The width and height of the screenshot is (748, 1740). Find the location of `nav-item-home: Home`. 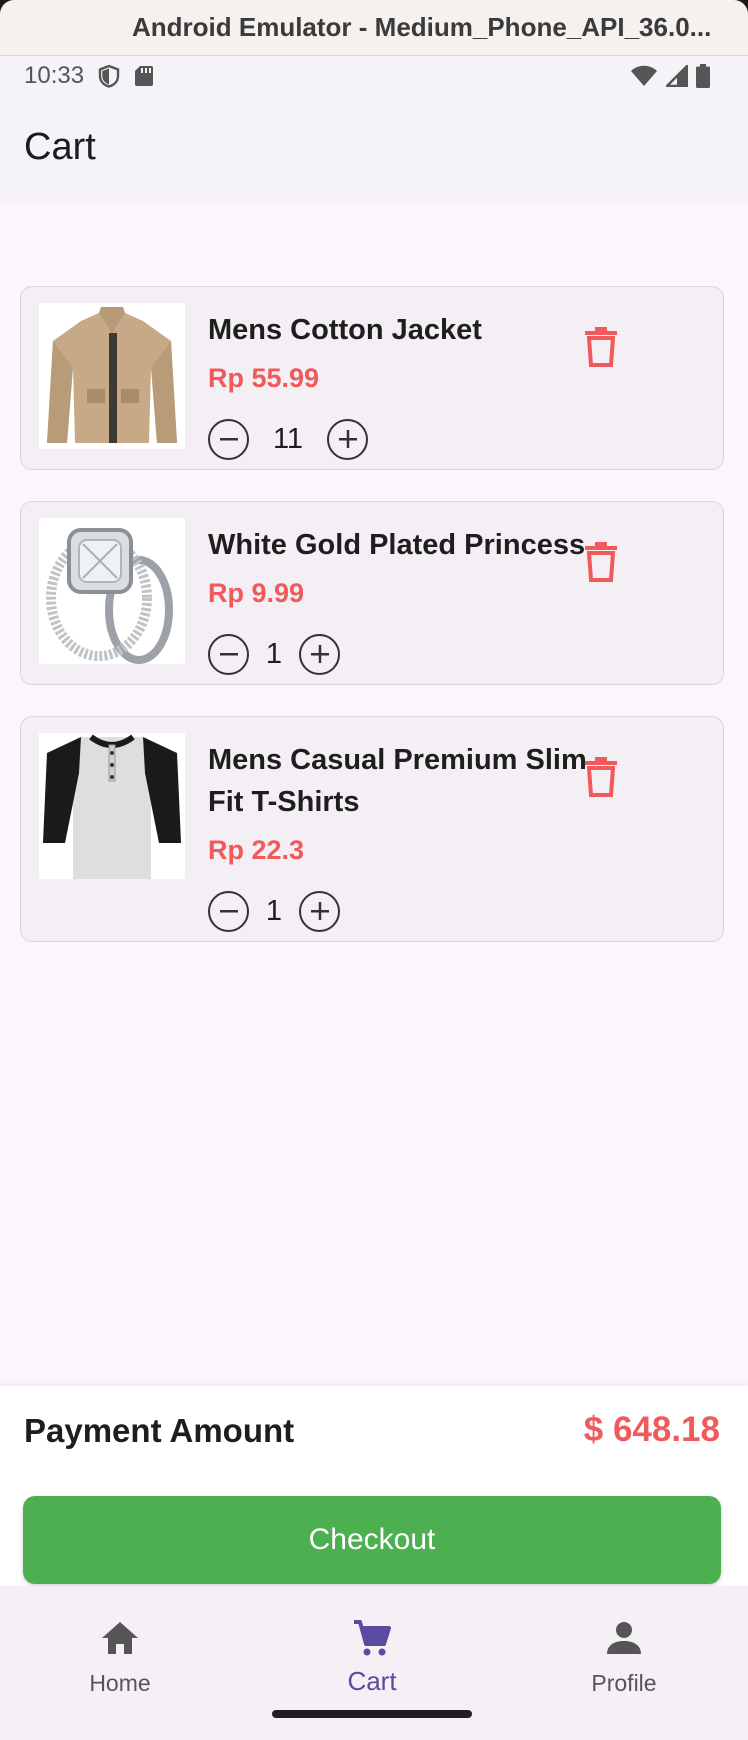

nav-item-home: Home is located at coordinates (120, 1646).